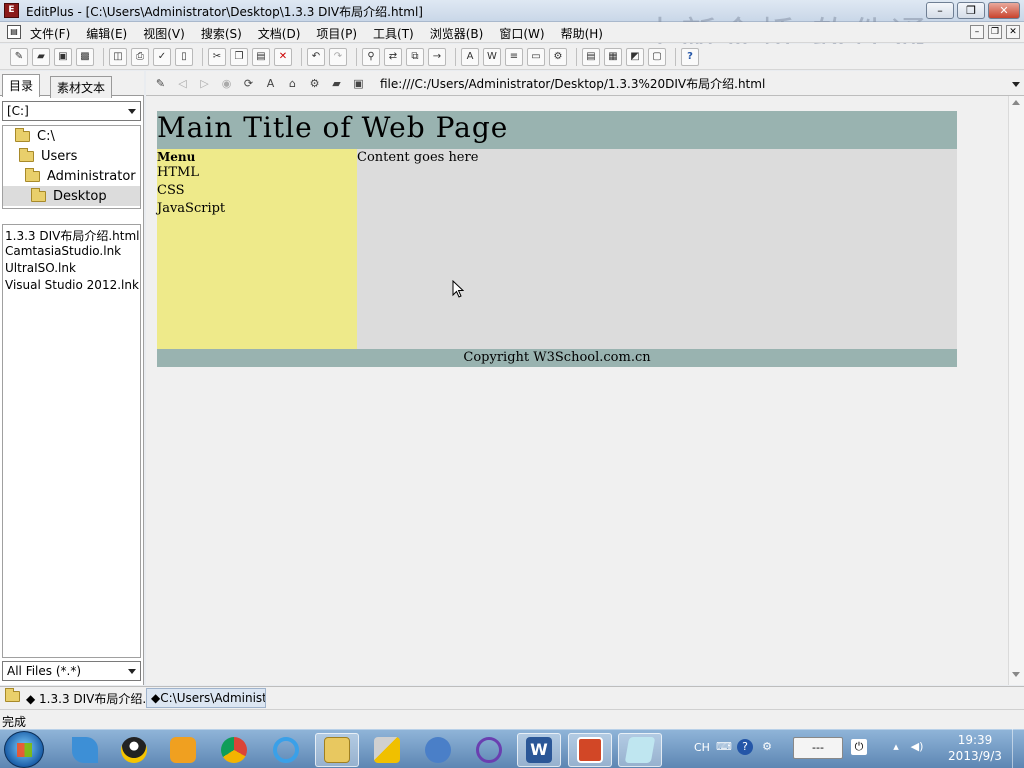 The image size is (1024, 768). Describe the element at coordinates (338, 56) in the screenshot. I see `redo-icon: ↷` at that location.